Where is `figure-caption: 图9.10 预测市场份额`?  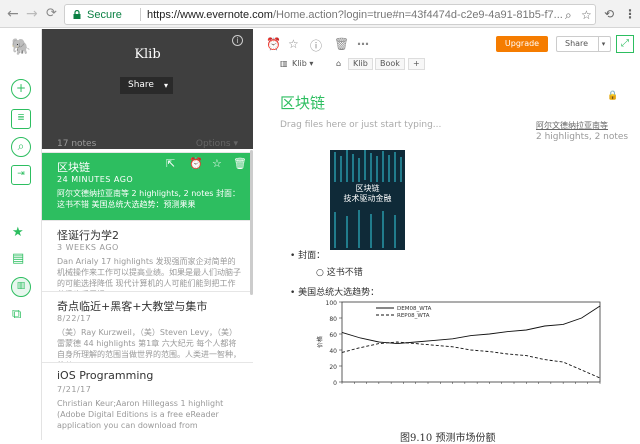 figure-caption: 图9.10 预测市场份额 is located at coordinates (448, 438).